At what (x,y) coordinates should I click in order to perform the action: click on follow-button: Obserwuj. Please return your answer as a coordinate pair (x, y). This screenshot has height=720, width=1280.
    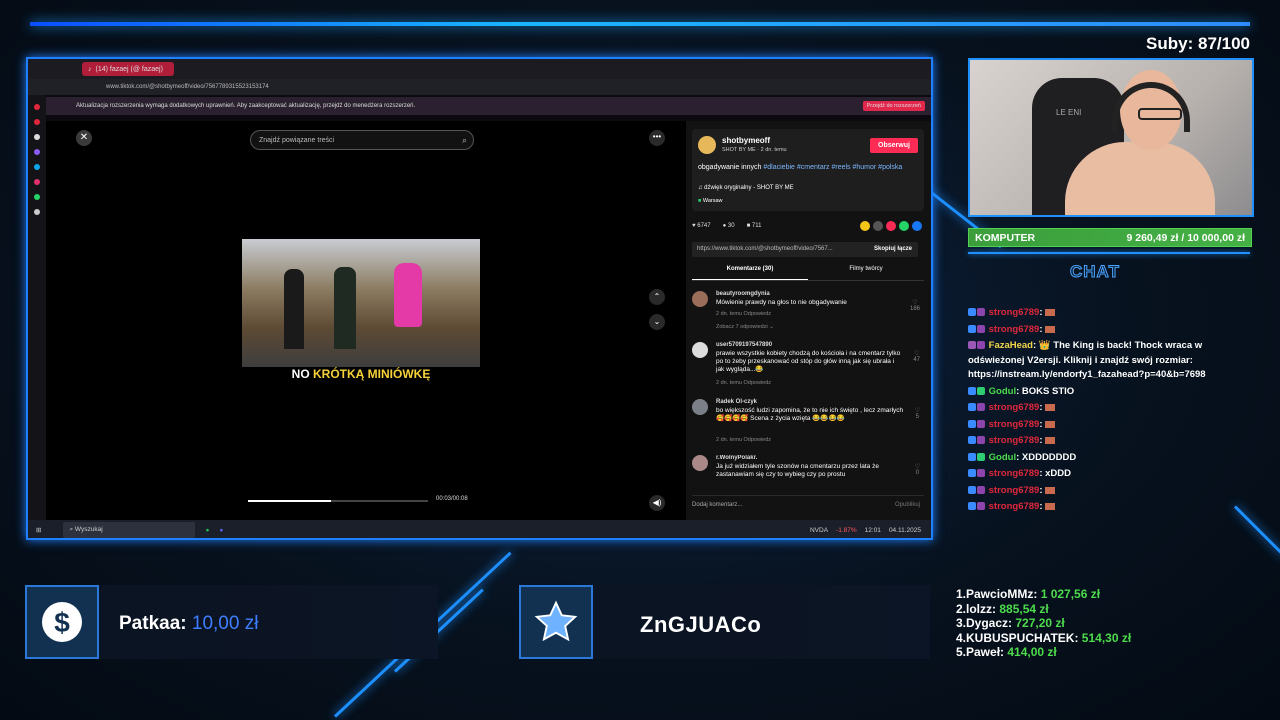
    Looking at the image, I should click on (894, 145).